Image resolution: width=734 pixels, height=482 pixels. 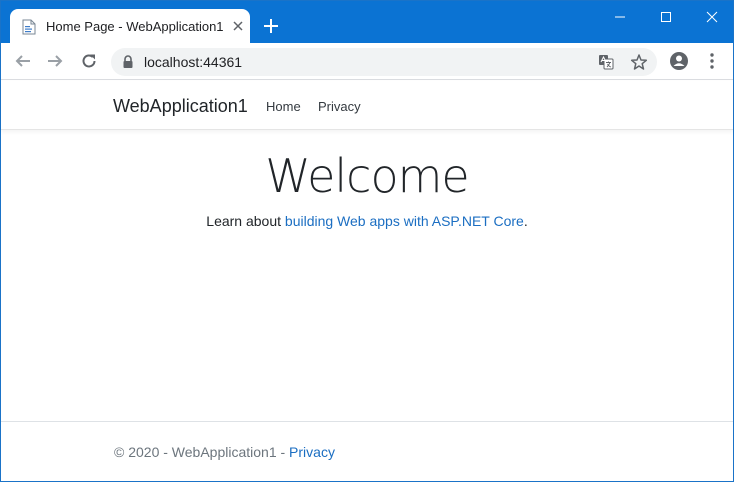 I want to click on aspnet-docs-link: building Web apps with ASP.NET Core, so click(x=404, y=221).